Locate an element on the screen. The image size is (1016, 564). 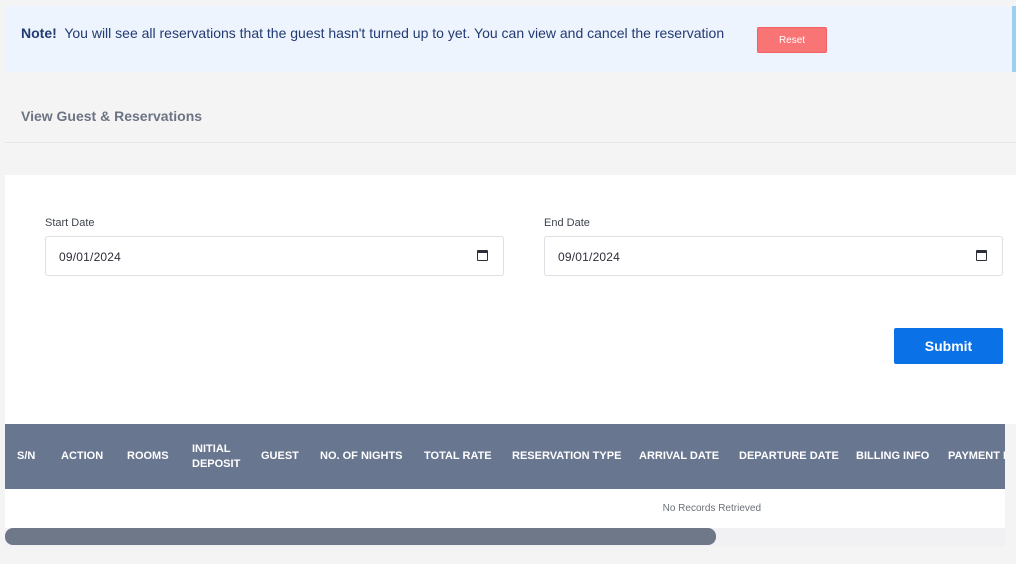
submit-button: Submit is located at coordinates (948, 346).